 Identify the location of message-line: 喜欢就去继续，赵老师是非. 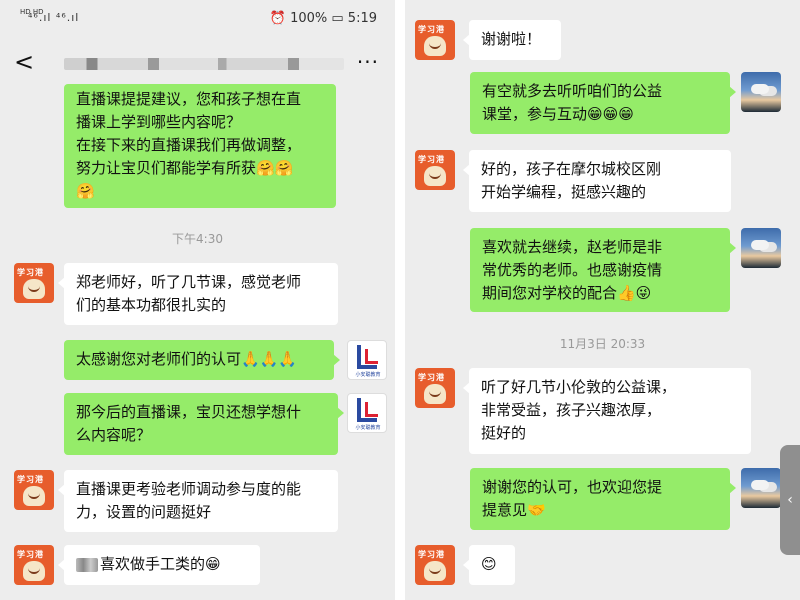
(572, 247).